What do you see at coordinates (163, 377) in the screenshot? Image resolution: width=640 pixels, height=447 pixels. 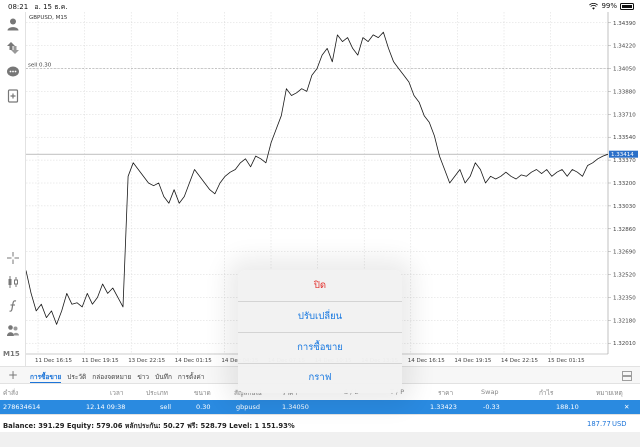 I see `tab-4: บันทึก` at bounding box center [163, 377].